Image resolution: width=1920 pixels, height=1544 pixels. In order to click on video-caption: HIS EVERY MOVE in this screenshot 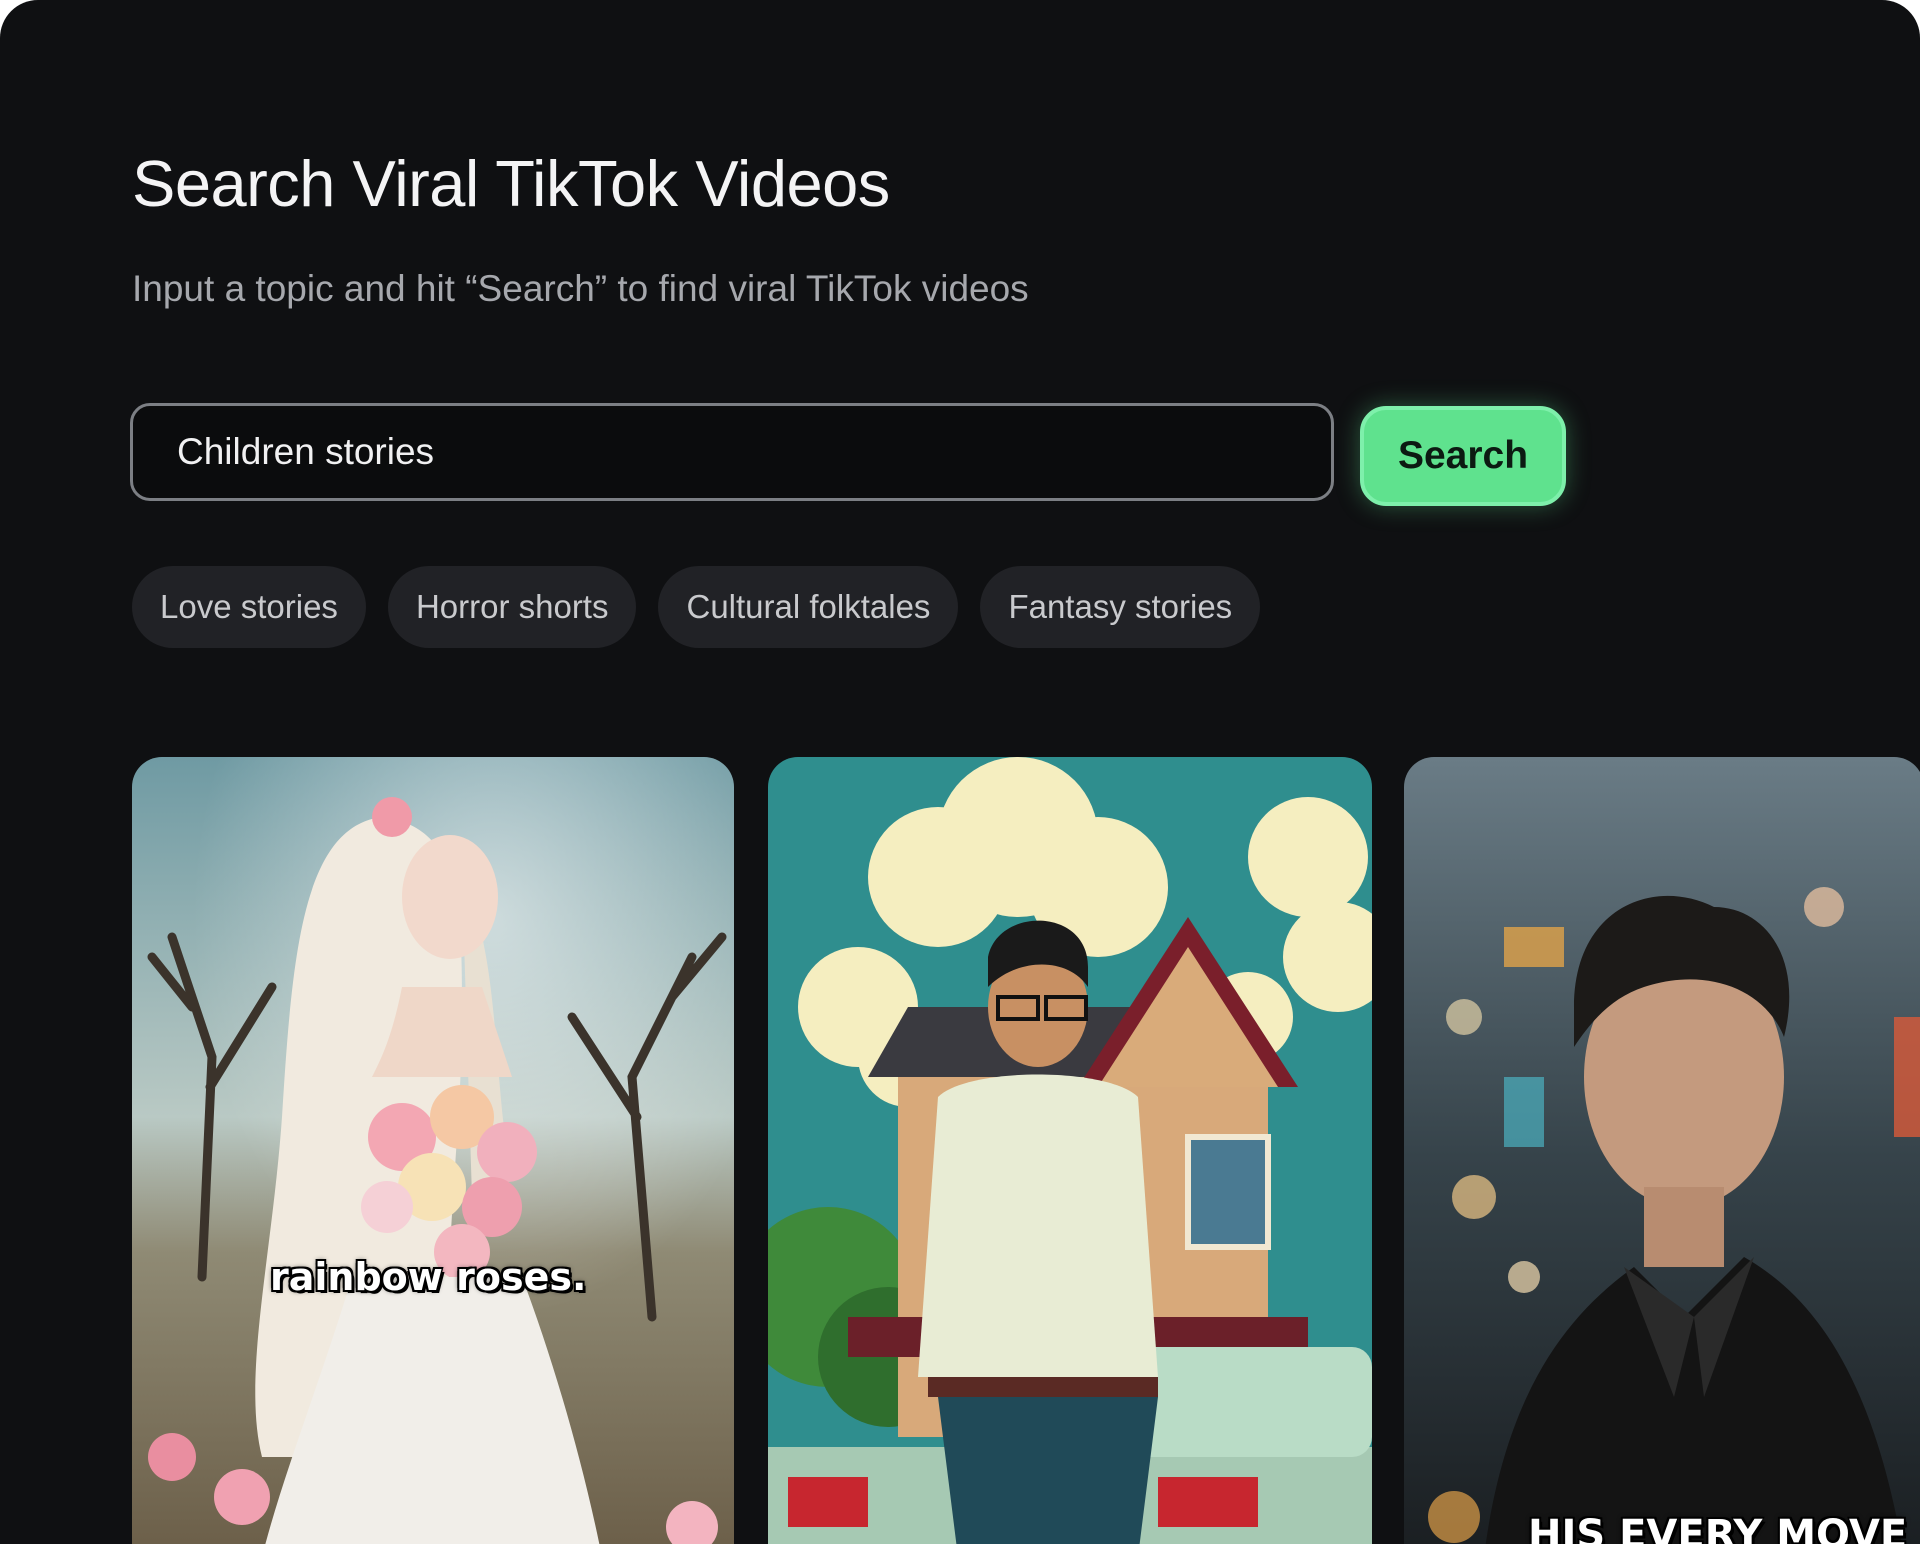, I will do `click(1717, 1527)`.